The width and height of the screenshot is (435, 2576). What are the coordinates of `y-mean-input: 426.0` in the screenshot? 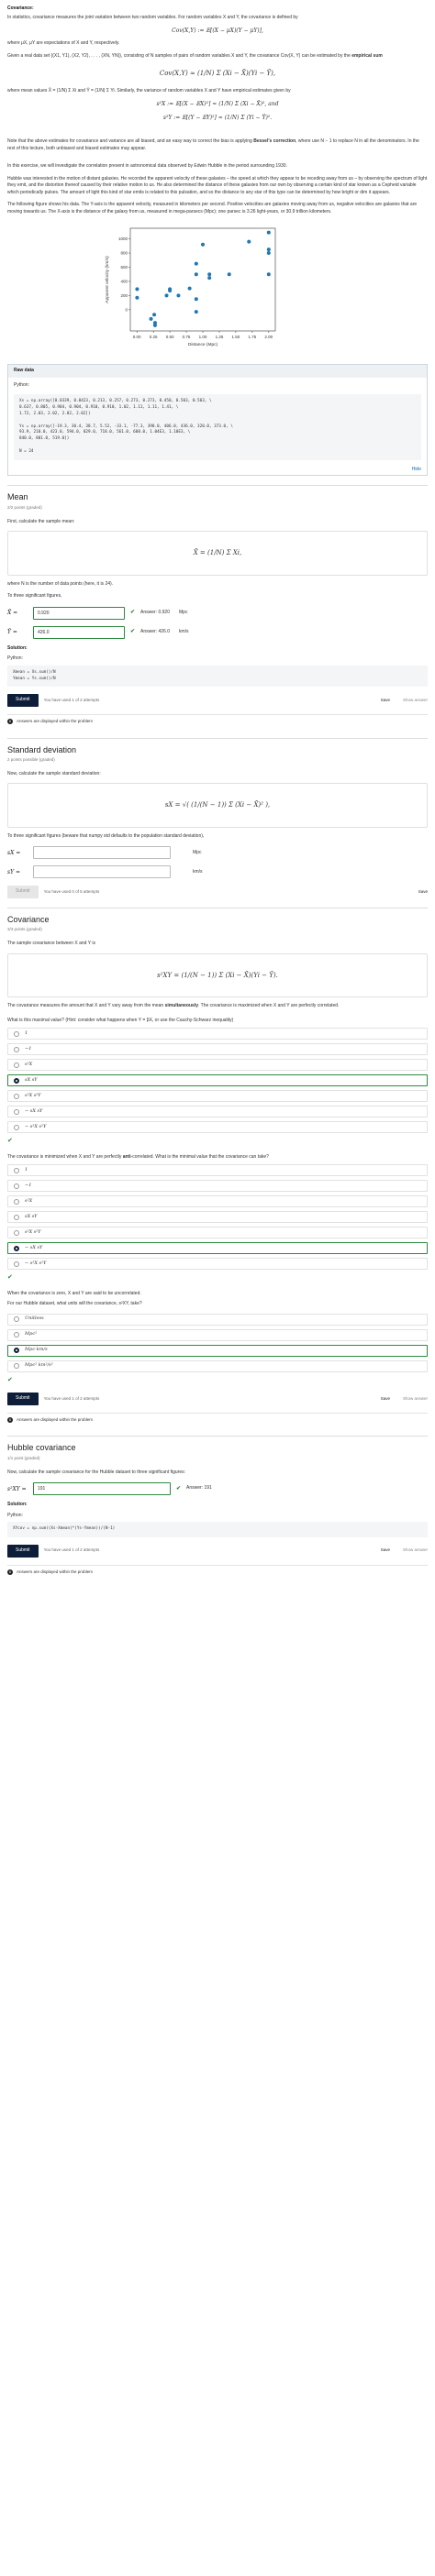 It's located at (79, 632).